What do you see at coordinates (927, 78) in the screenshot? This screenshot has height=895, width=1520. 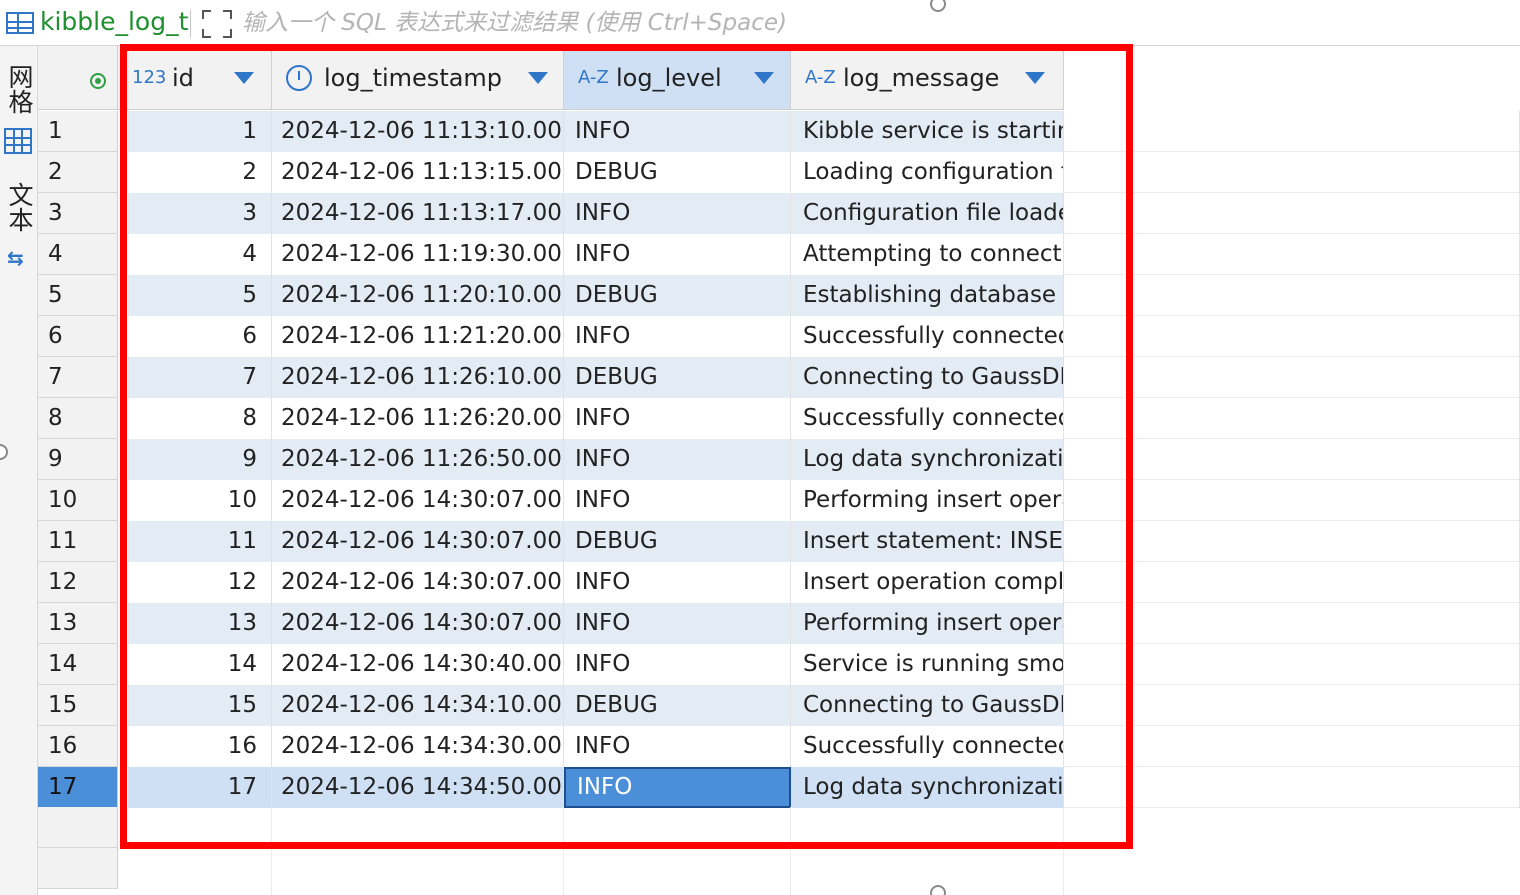 I see `column-header-log-message: A-Z log_message` at bounding box center [927, 78].